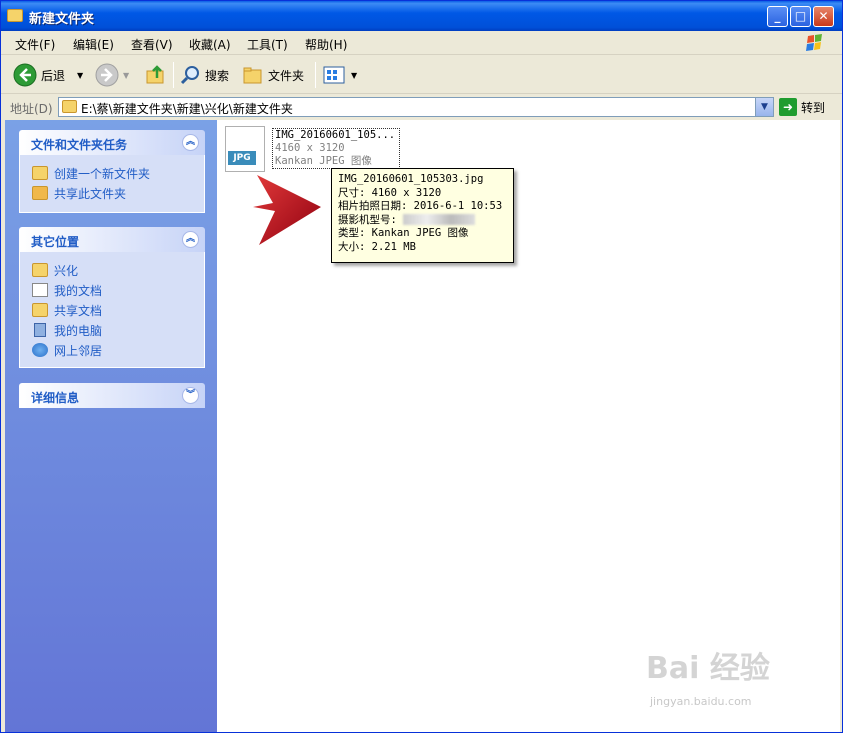 This screenshot has width=843, height=733. What do you see at coordinates (764, 107) in the screenshot?
I see `address-dropdown-icon: ▼` at bounding box center [764, 107].